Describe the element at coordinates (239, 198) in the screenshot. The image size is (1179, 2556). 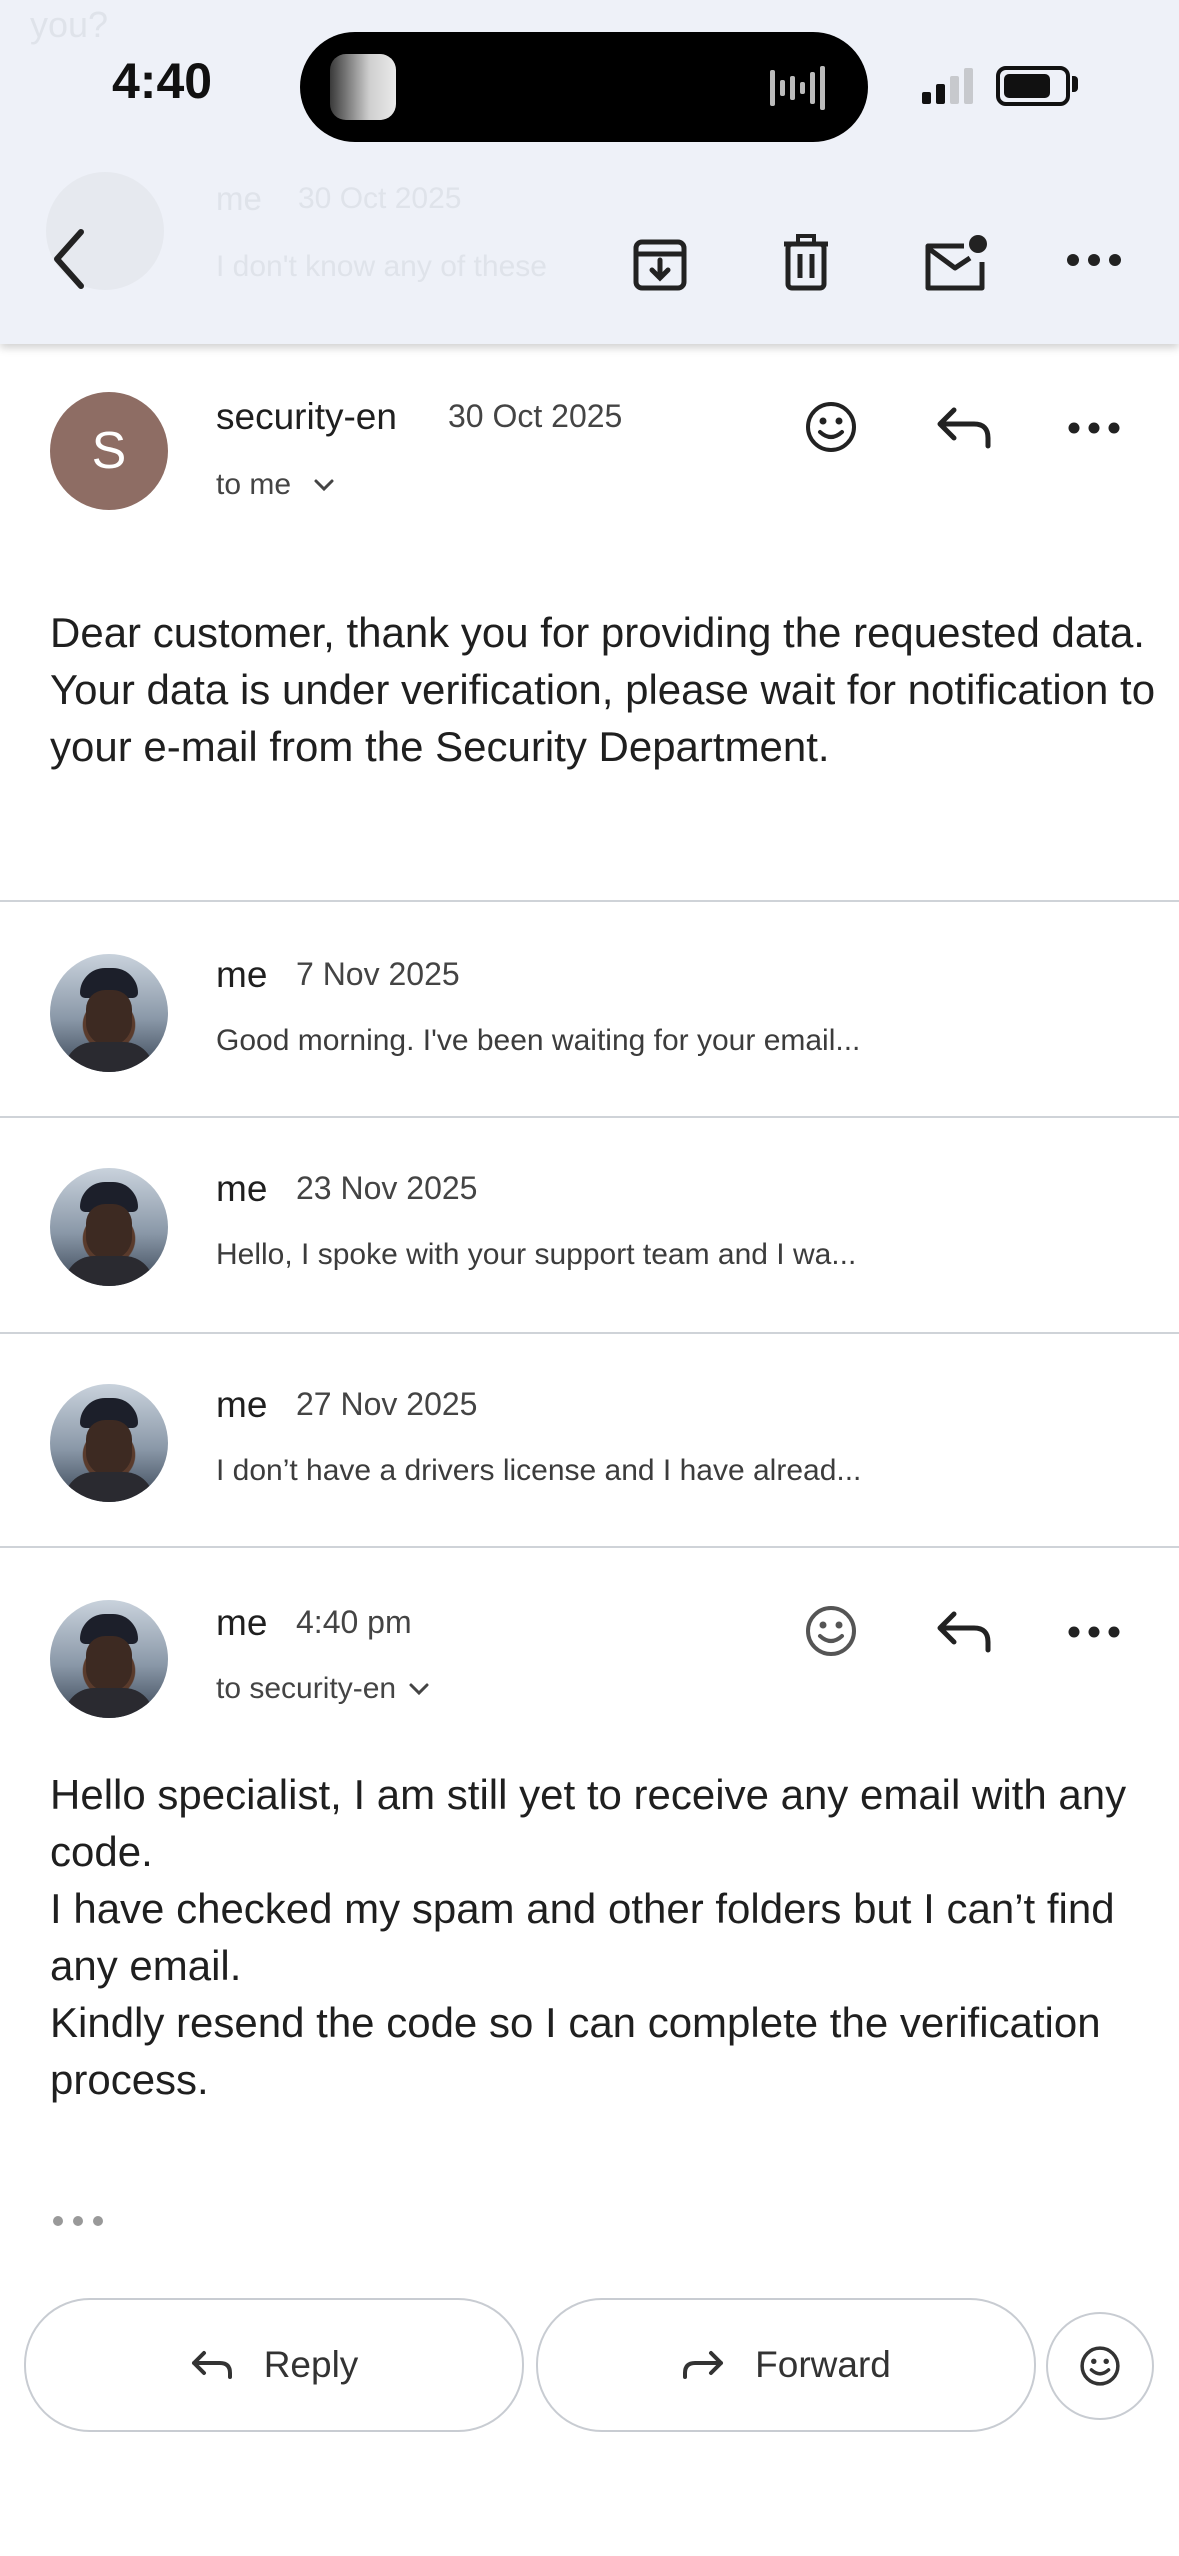
I see `background-preview-sender: me` at that location.